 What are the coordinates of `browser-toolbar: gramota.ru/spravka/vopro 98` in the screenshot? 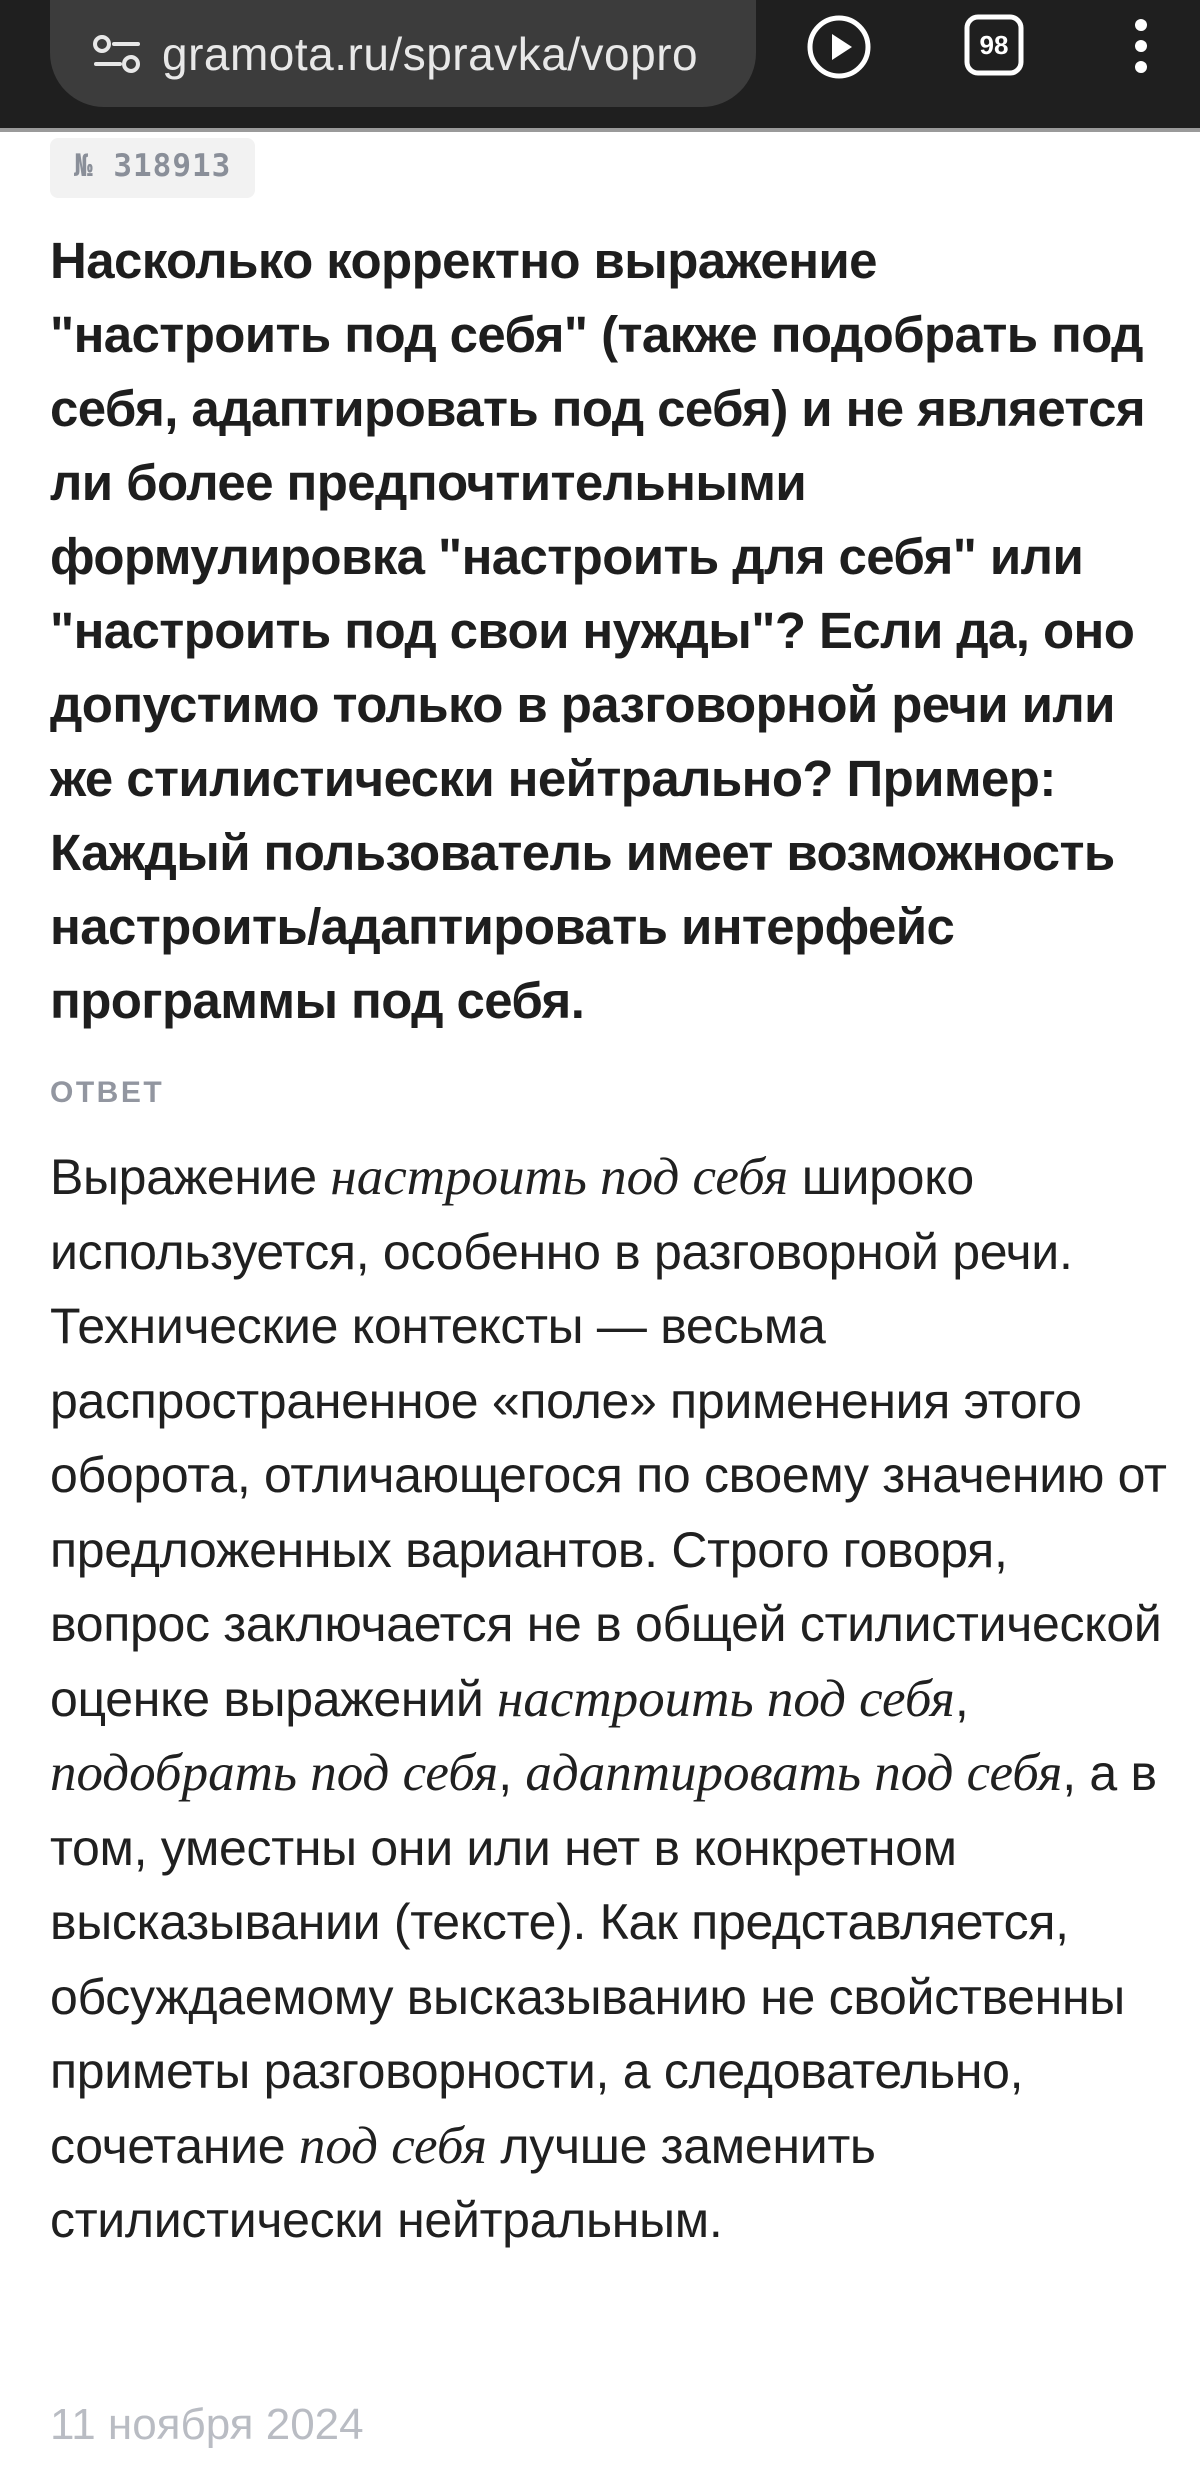 It's located at (600, 66).